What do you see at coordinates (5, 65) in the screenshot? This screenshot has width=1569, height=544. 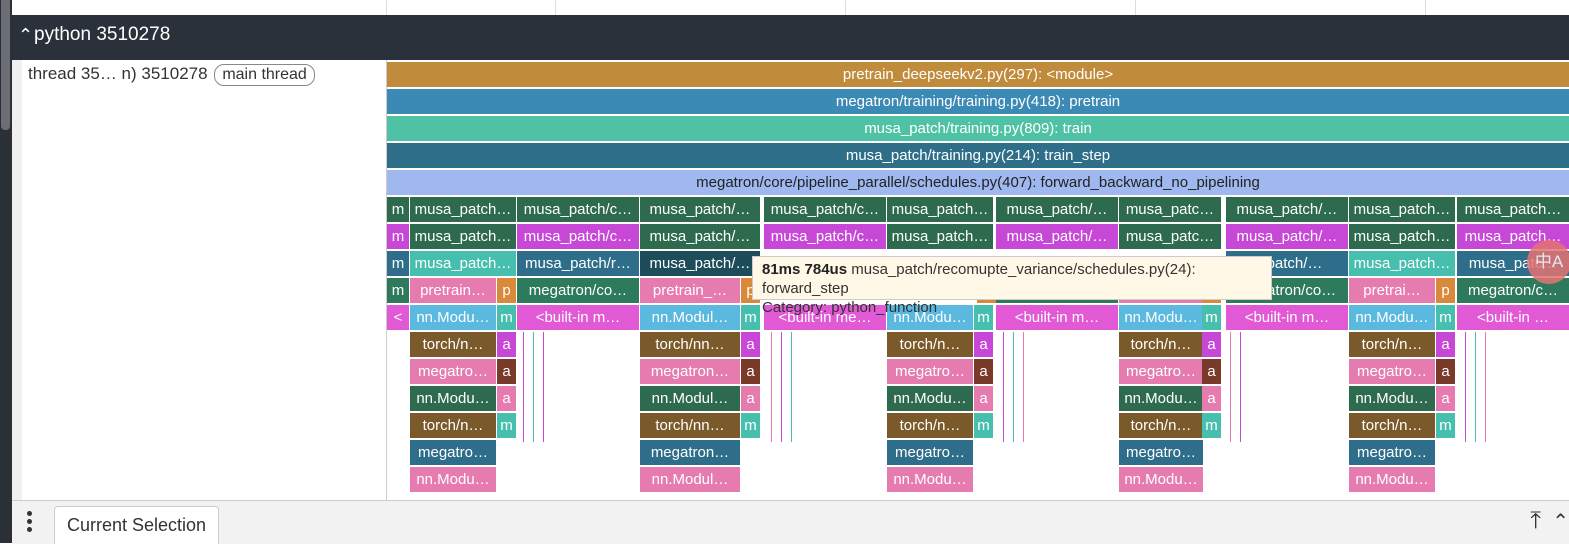 I see `scrollbar-thumb` at bounding box center [5, 65].